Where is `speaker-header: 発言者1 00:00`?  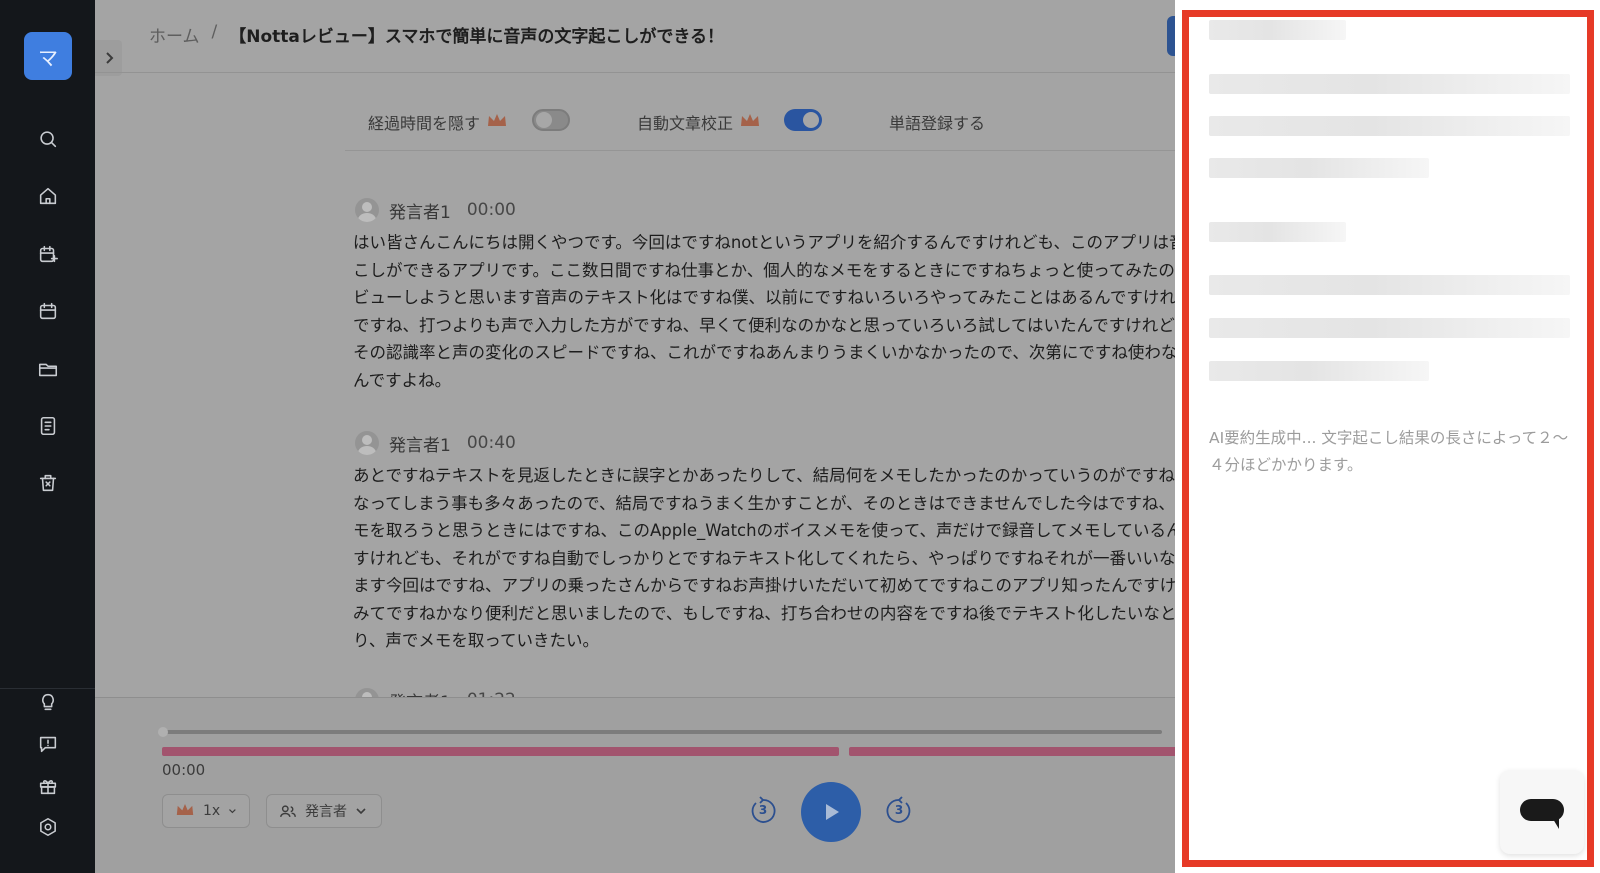
speaker-header: 発言者1 00:00 is located at coordinates (435, 210).